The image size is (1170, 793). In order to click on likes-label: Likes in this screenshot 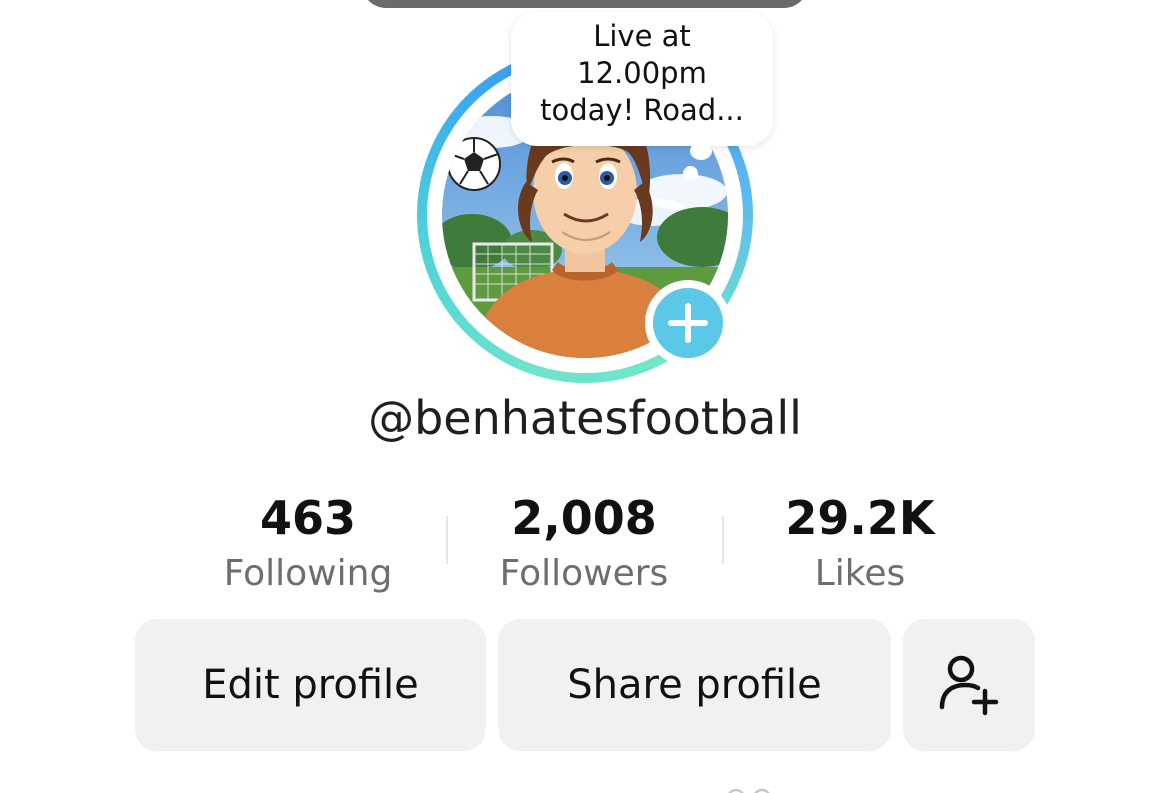, I will do `click(860, 573)`.